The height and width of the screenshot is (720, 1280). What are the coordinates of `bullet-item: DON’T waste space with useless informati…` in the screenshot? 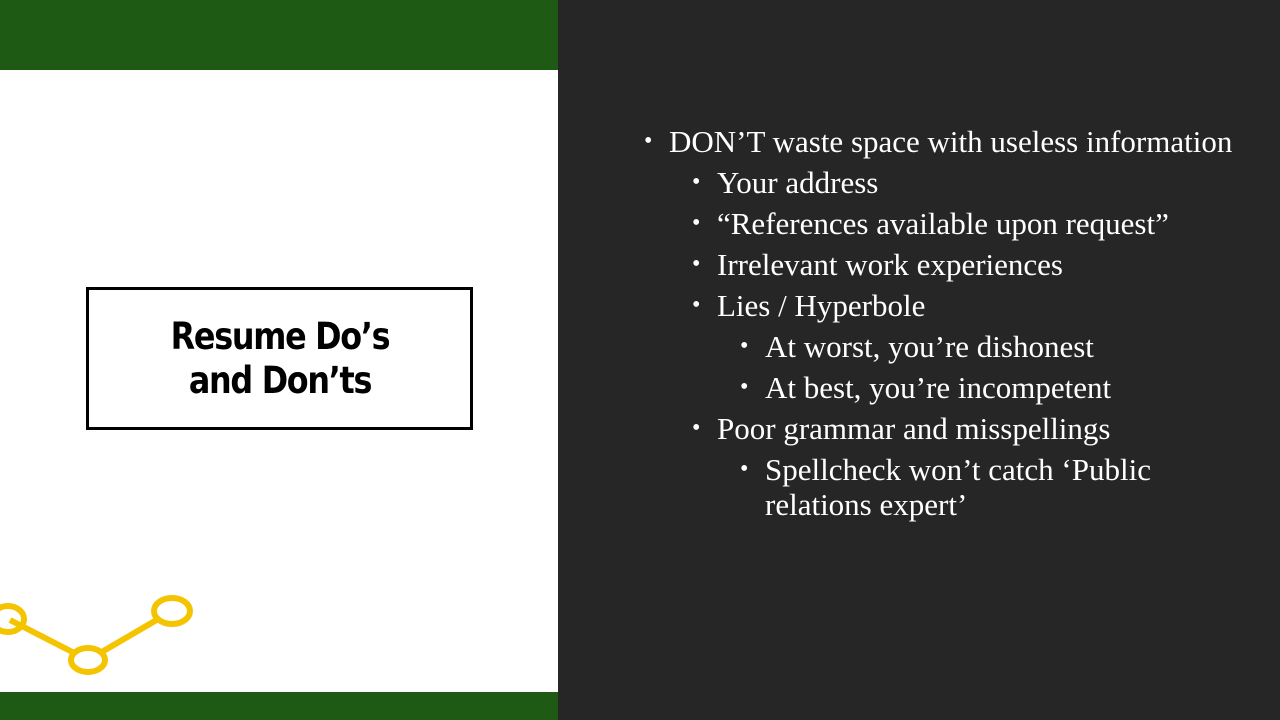 It's located at (954, 141).